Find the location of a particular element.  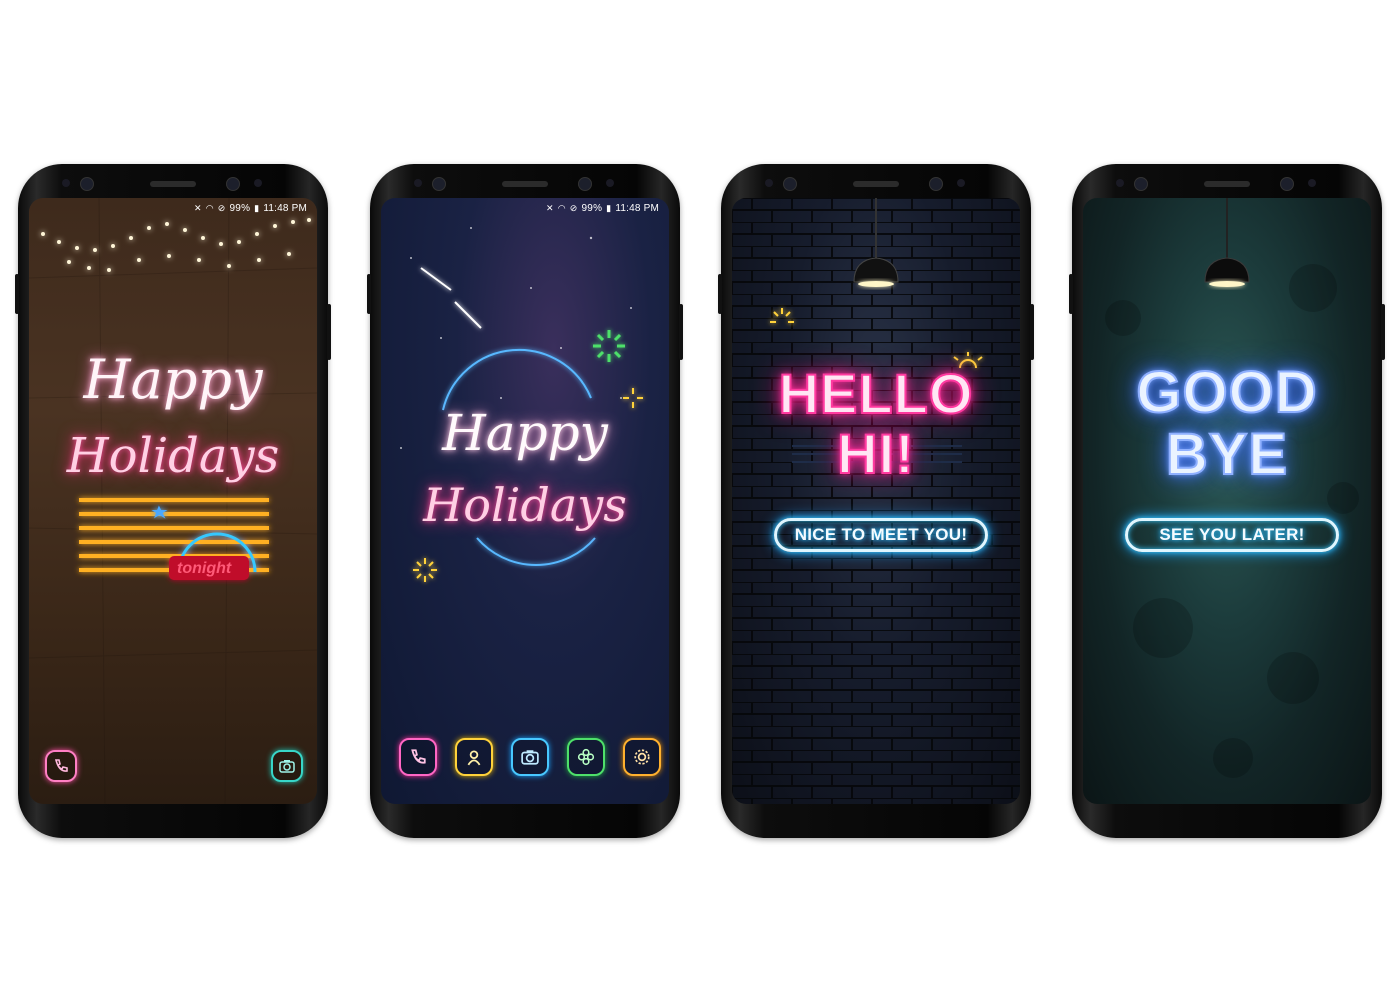

front-camera is located at coordinates (87, 184).